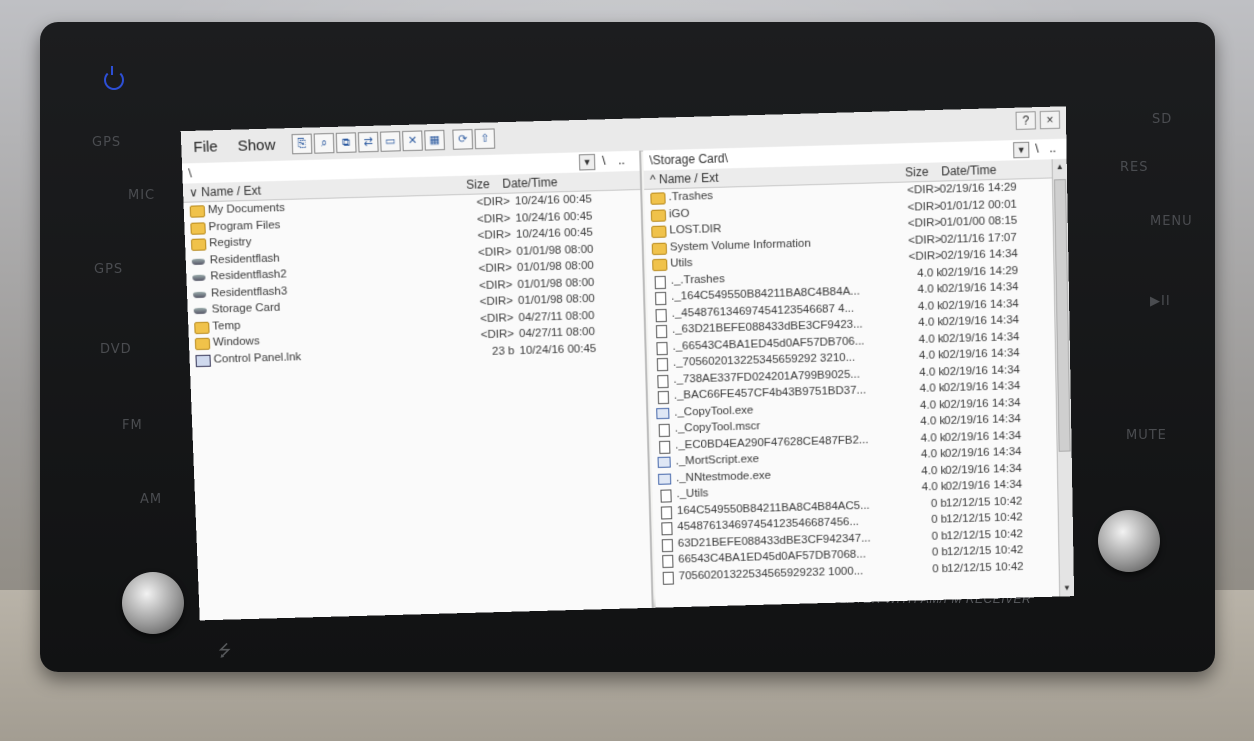 Image resolution: width=1254 pixels, height=741 pixels. I want to click on side-button-dvd: DVD, so click(116, 349).